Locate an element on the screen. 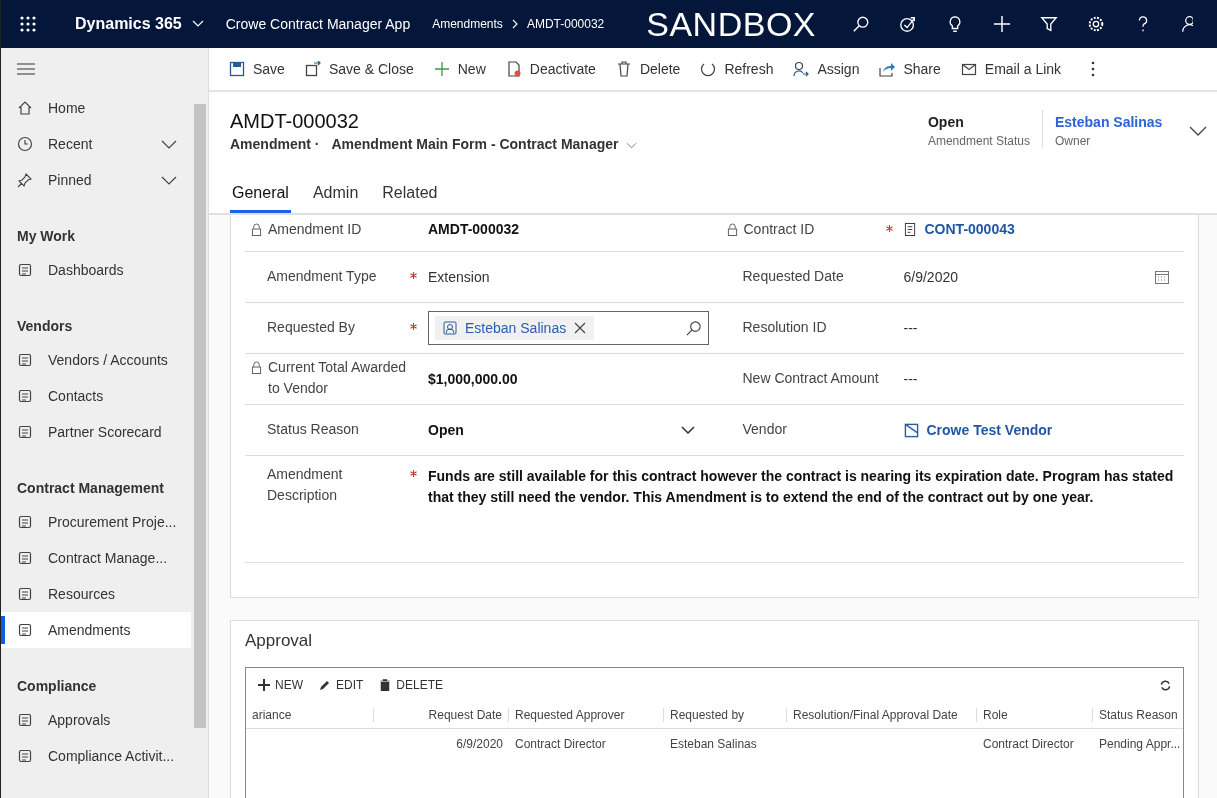 Image resolution: width=1217 pixels, height=798 pixels. nav-item: Vendors / Accounts is located at coordinates (96, 360).